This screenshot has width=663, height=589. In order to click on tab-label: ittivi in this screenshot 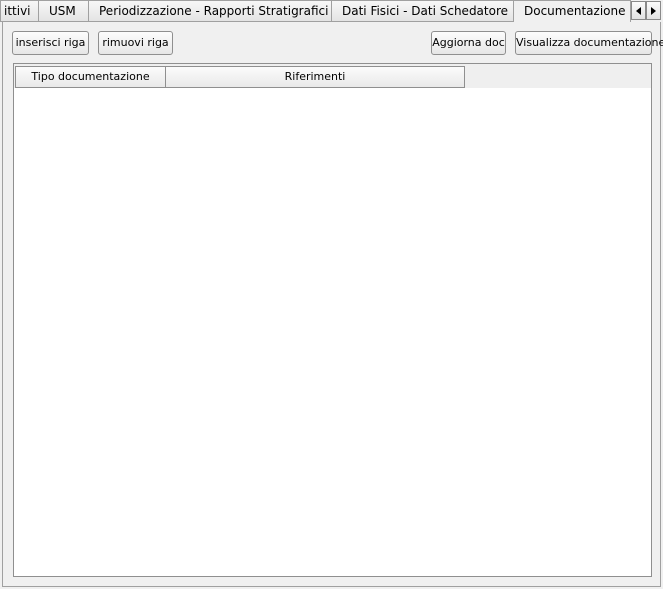, I will do `click(17, 11)`.